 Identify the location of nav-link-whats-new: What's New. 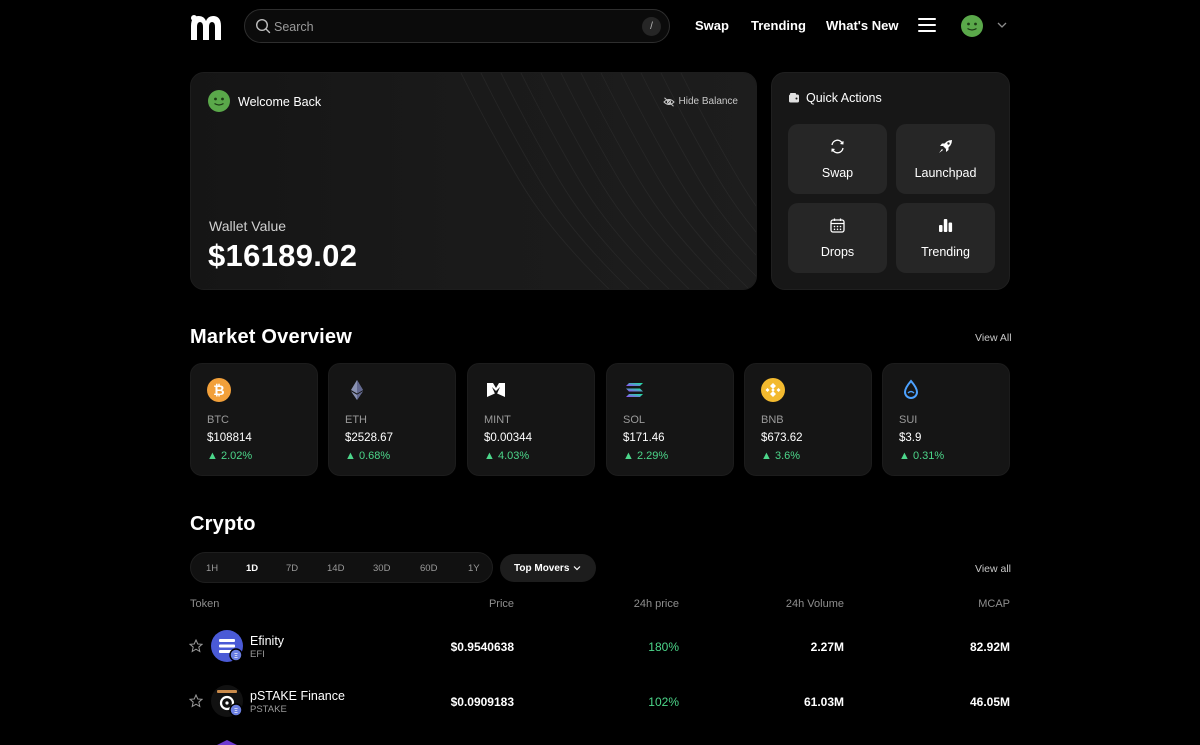
(862, 25).